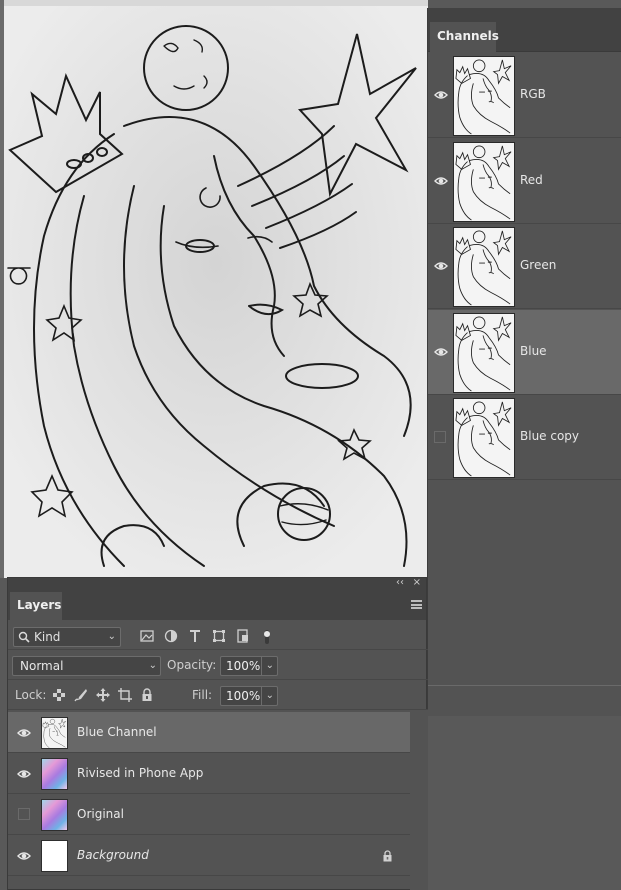  Describe the element at coordinates (86, 666) in the screenshot. I see `blend-mode-select: Normal ⌄` at that location.